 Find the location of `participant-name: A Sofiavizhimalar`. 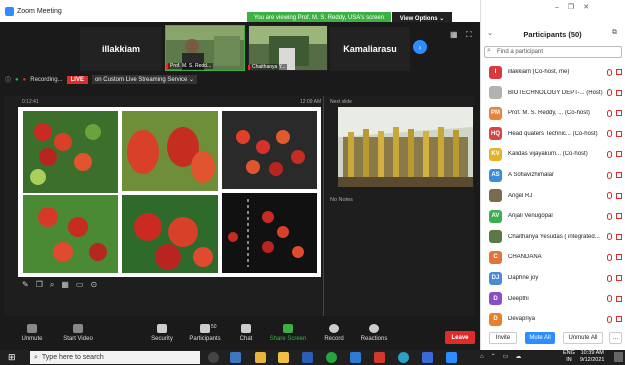

participant-name: A Sofiavizhimalar is located at coordinates (531, 175).